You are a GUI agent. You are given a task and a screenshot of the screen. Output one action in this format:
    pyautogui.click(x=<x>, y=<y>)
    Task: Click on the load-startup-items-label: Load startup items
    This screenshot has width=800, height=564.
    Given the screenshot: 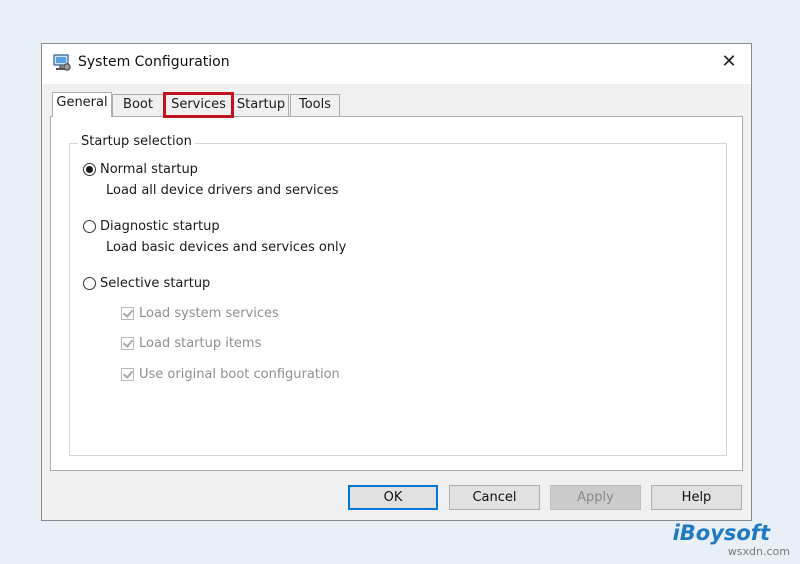 What is the action you would take?
    pyautogui.click(x=200, y=343)
    